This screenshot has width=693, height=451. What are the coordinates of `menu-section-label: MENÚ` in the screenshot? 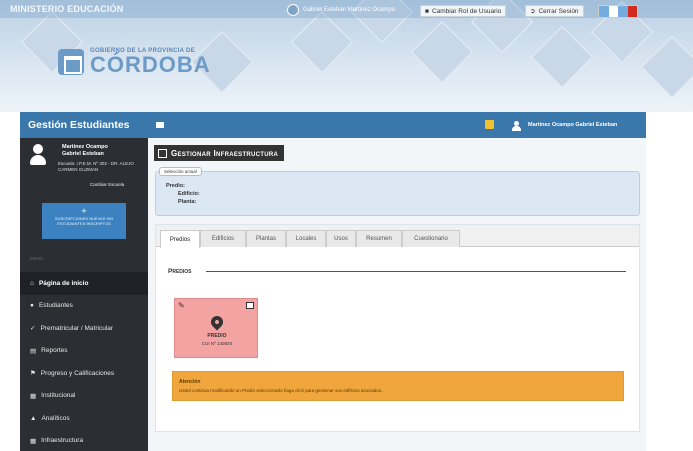 It's located at (37, 258).